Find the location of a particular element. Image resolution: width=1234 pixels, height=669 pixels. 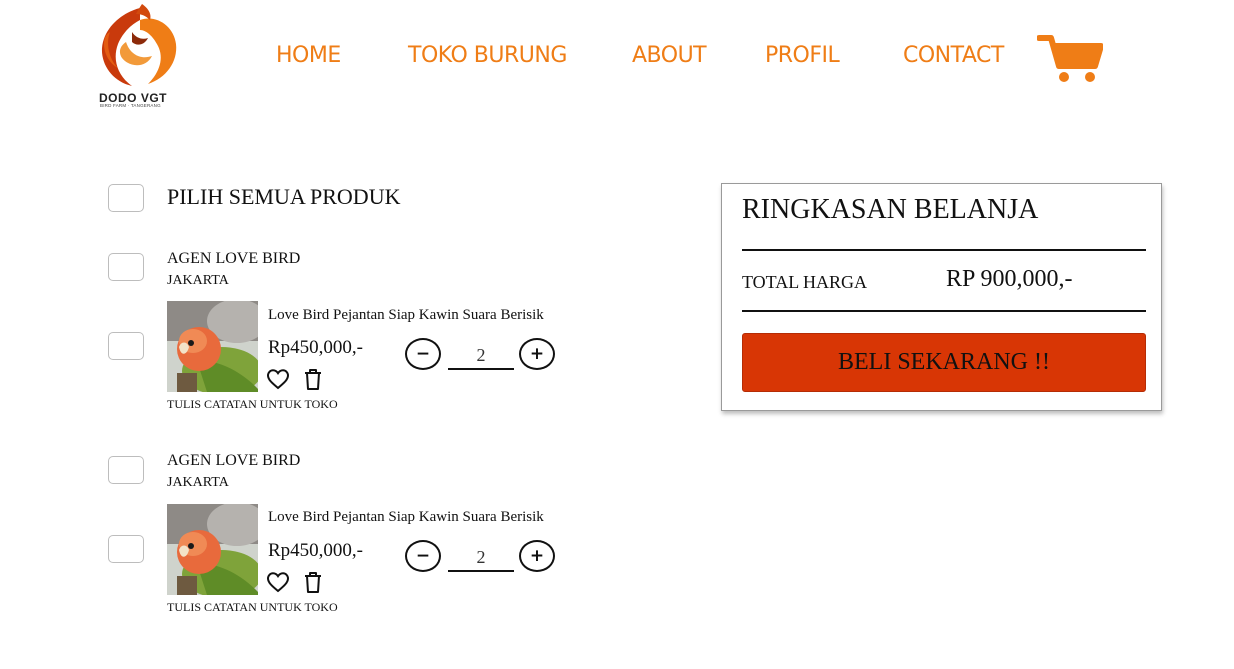

brand-tagline: BIRD FARM · TANGERANG is located at coordinates (130, 105).